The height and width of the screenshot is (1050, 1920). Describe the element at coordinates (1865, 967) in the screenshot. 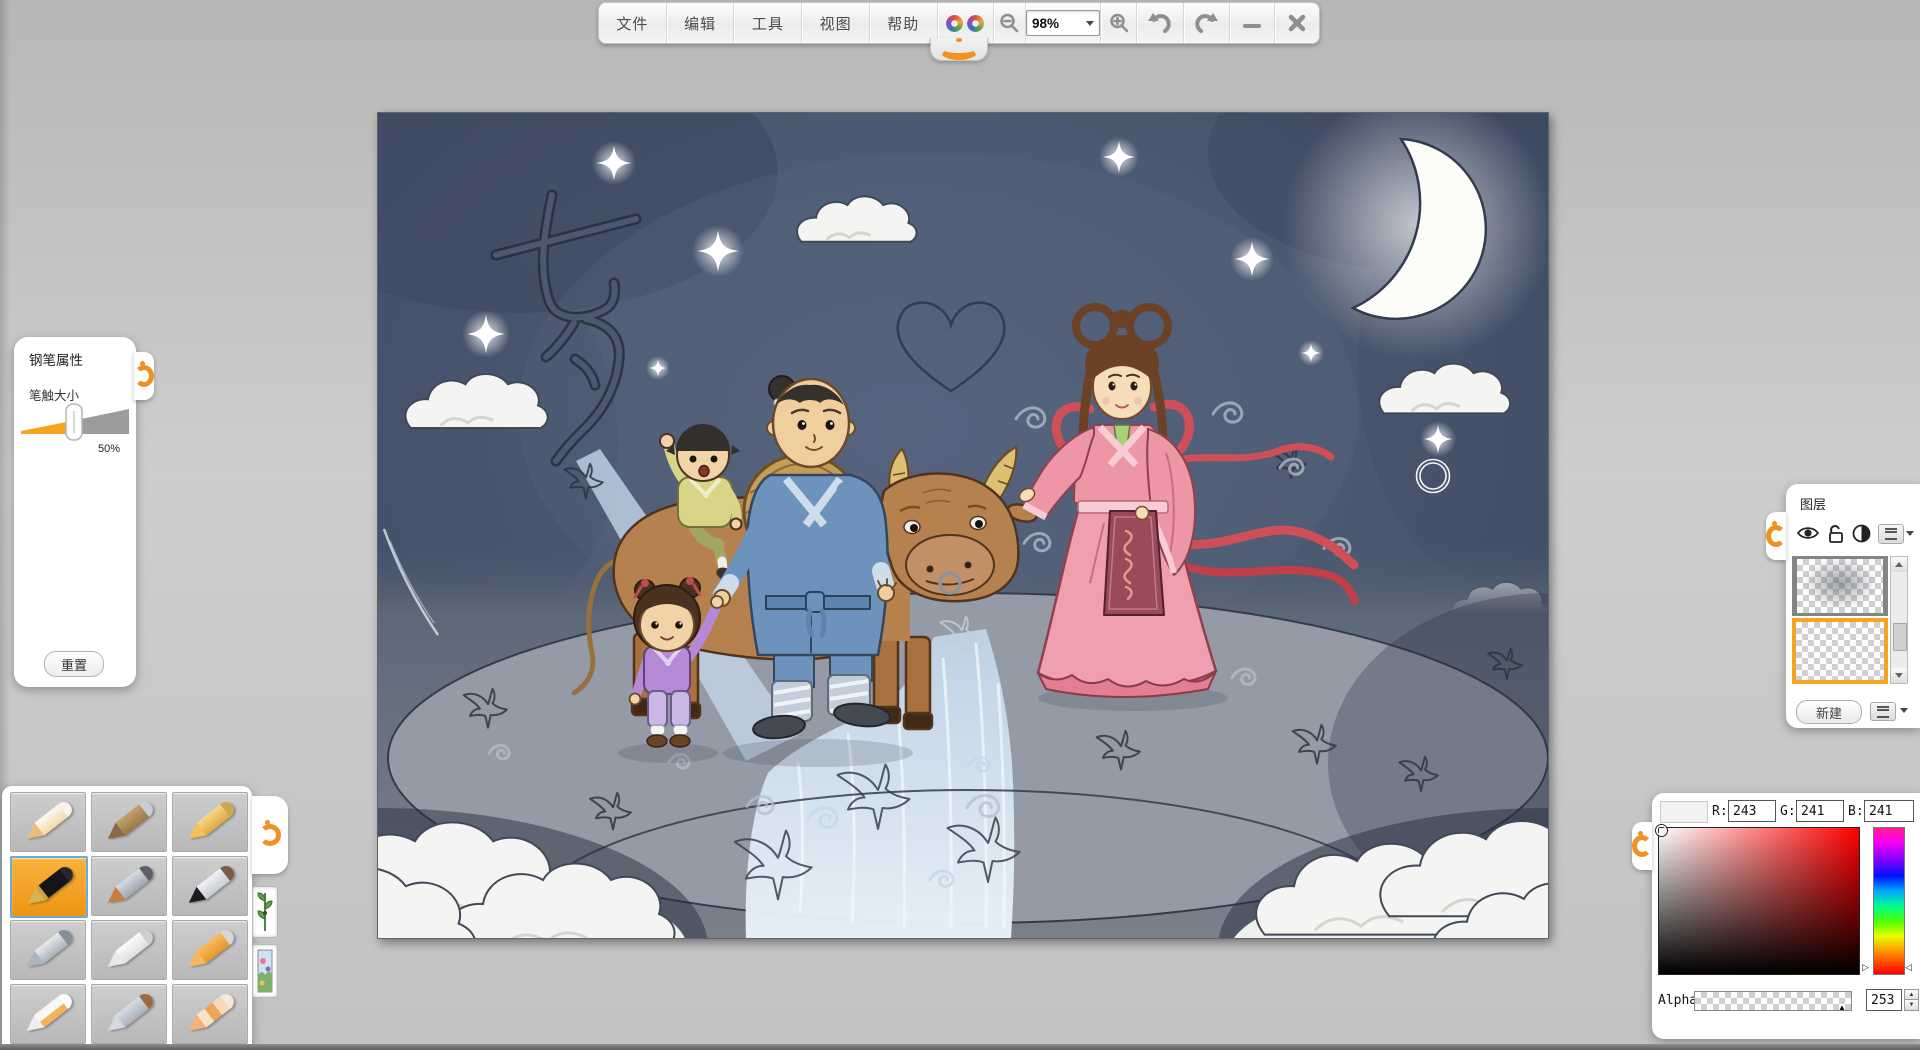

I see `hue-marker-left-icon: ▷` at that location.